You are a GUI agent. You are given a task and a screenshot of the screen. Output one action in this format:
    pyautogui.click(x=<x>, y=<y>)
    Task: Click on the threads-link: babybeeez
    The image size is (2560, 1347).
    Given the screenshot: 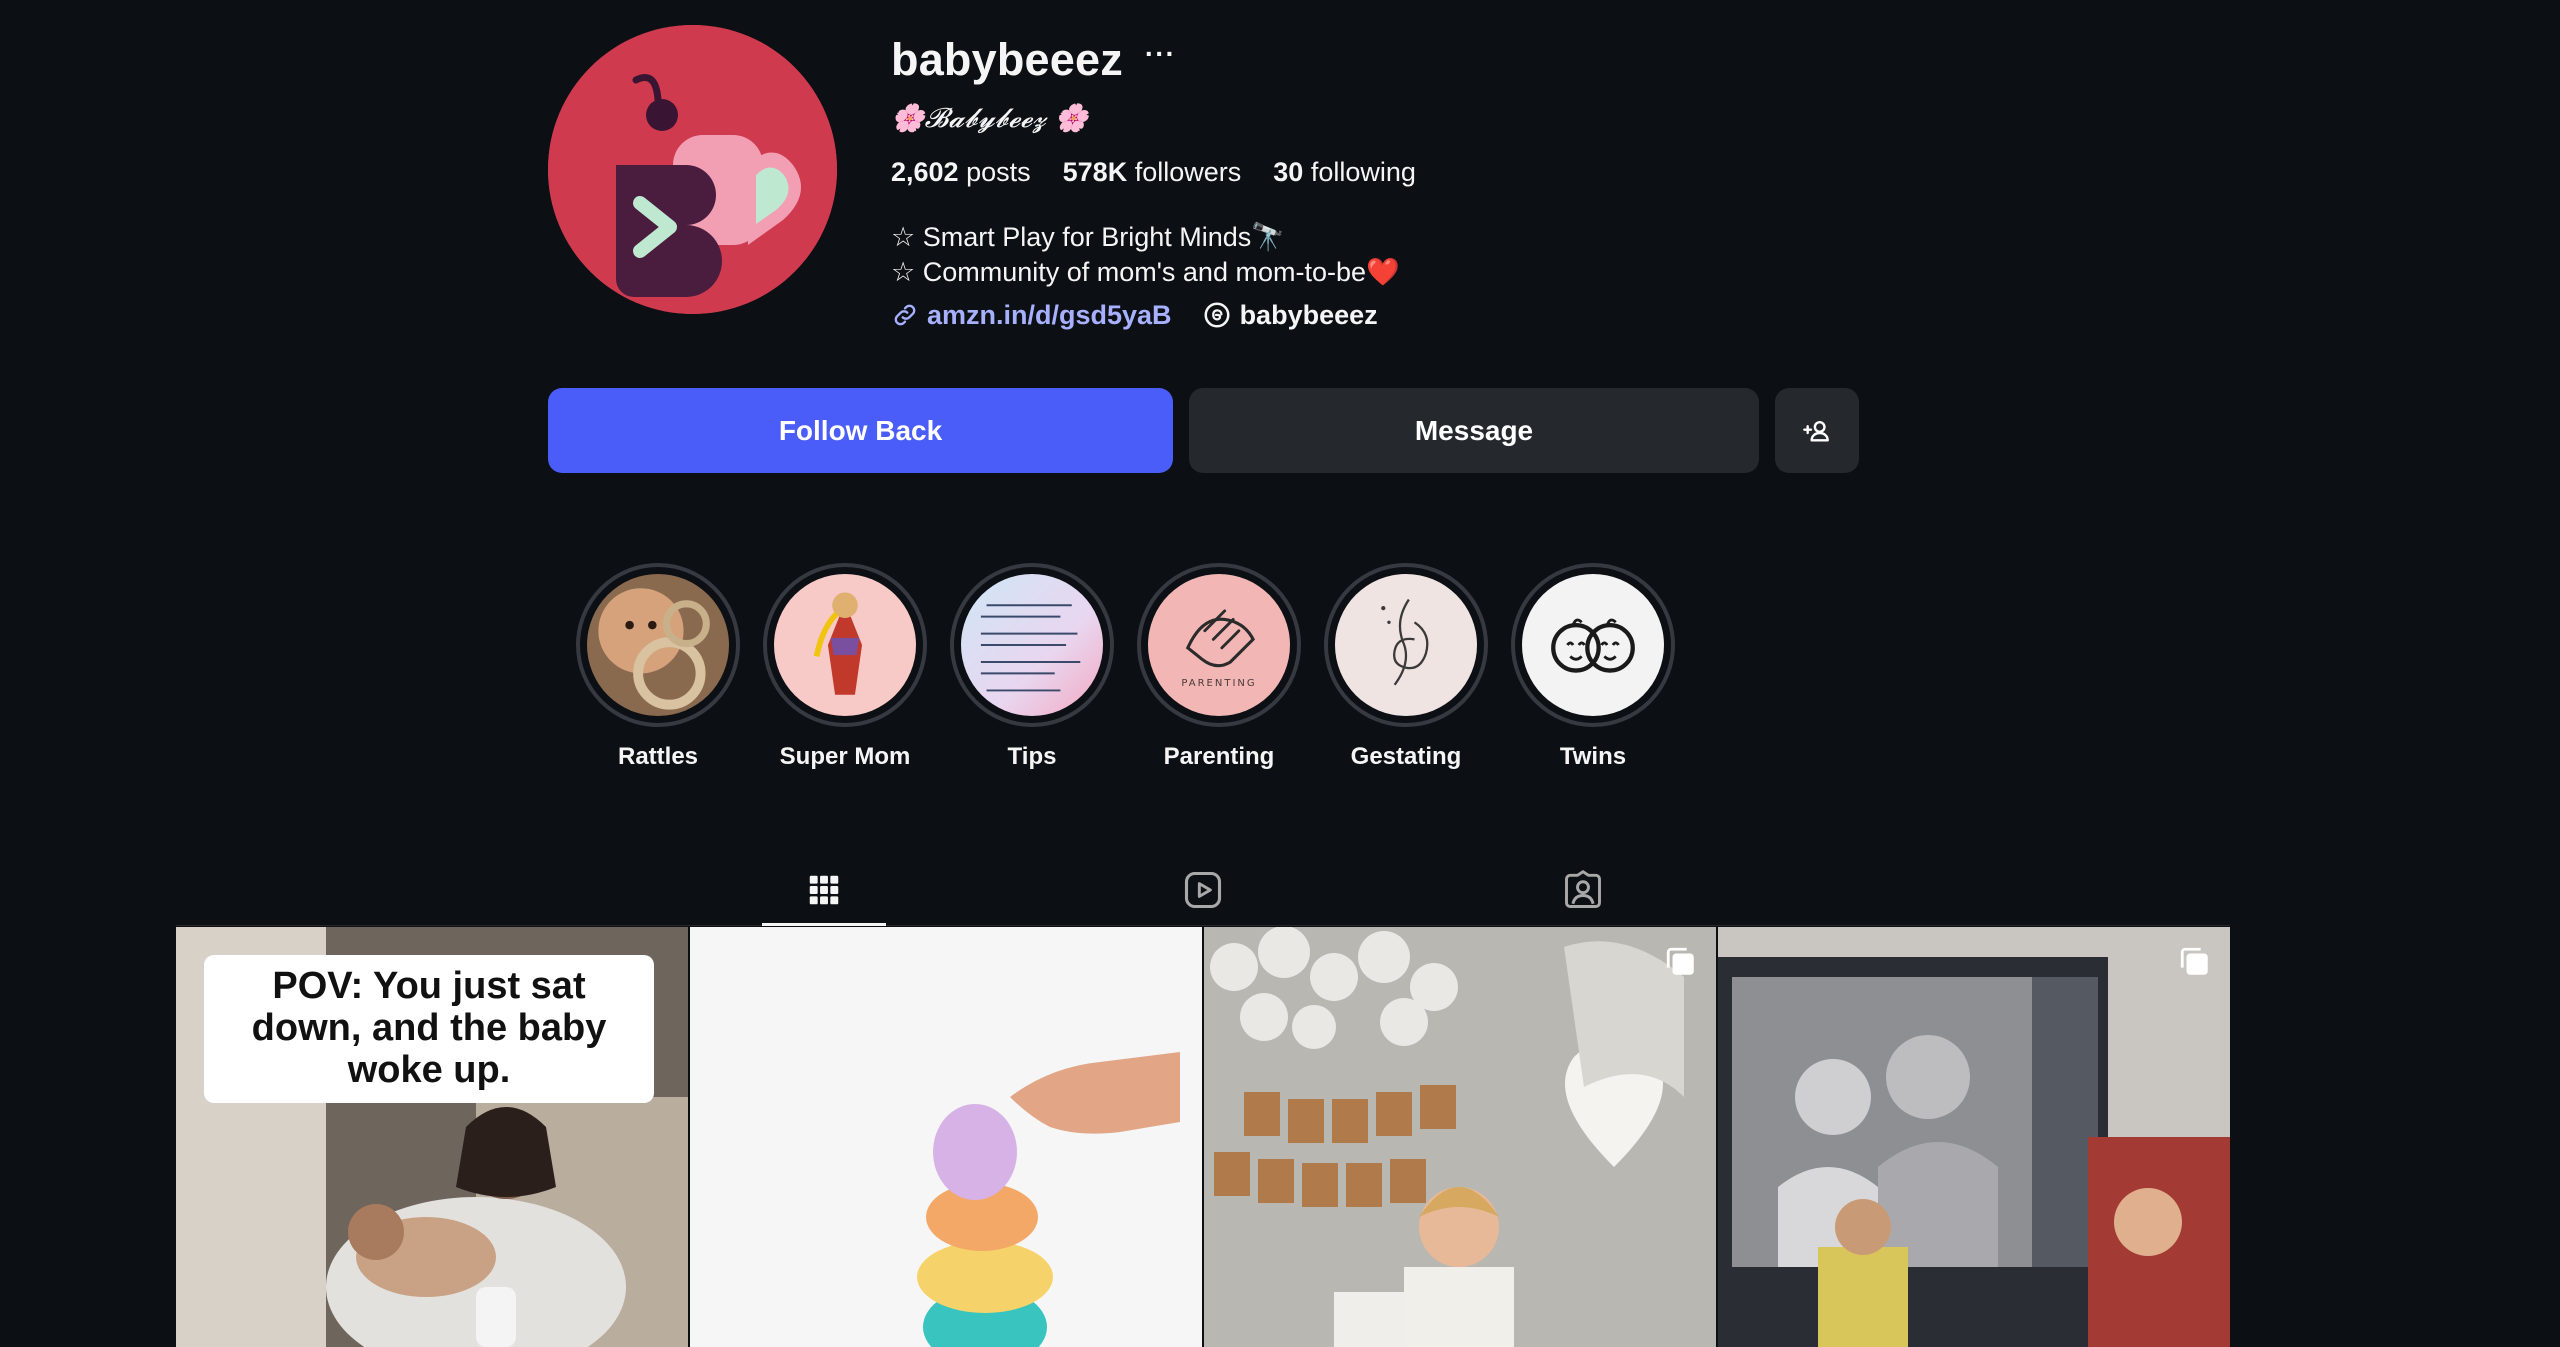 What is the action you would take?
    pyautogui.click(x=1290, y=315)
    